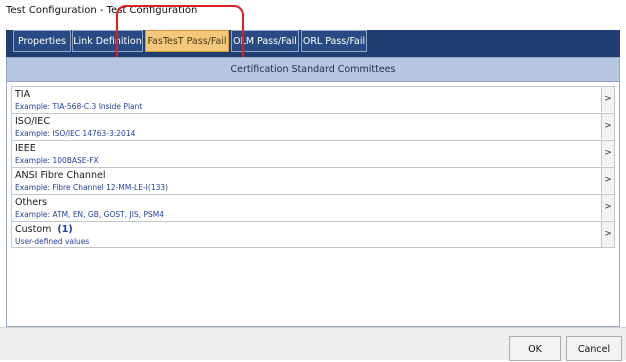 This screenshot has width=626, height=362. What do you see at coordinates (31, 202) in the screenshot?
I see `row-title: Others` at bounding box center [31, 202].